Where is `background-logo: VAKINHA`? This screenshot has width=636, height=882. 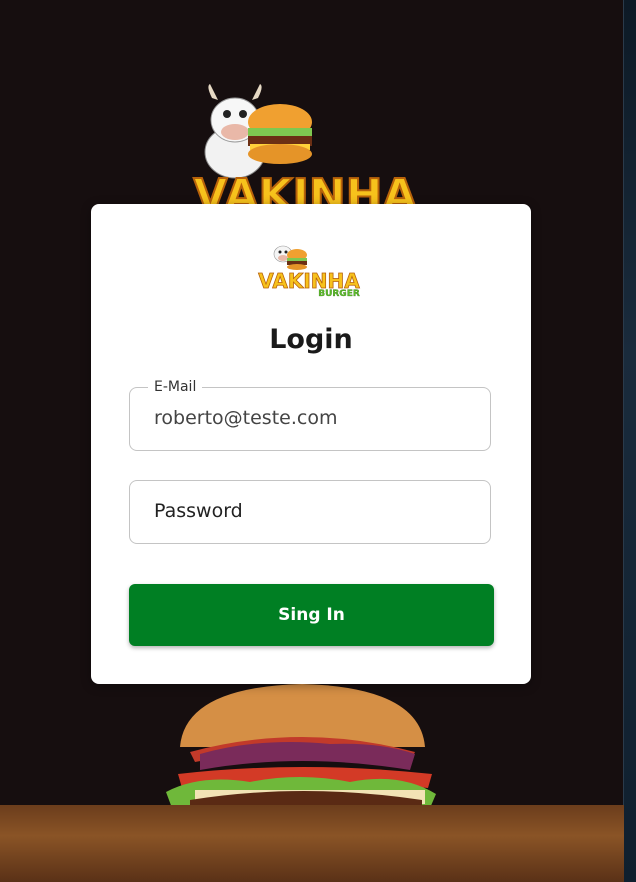
background-logo: VAKINHA is located at coordinates (305, 148).